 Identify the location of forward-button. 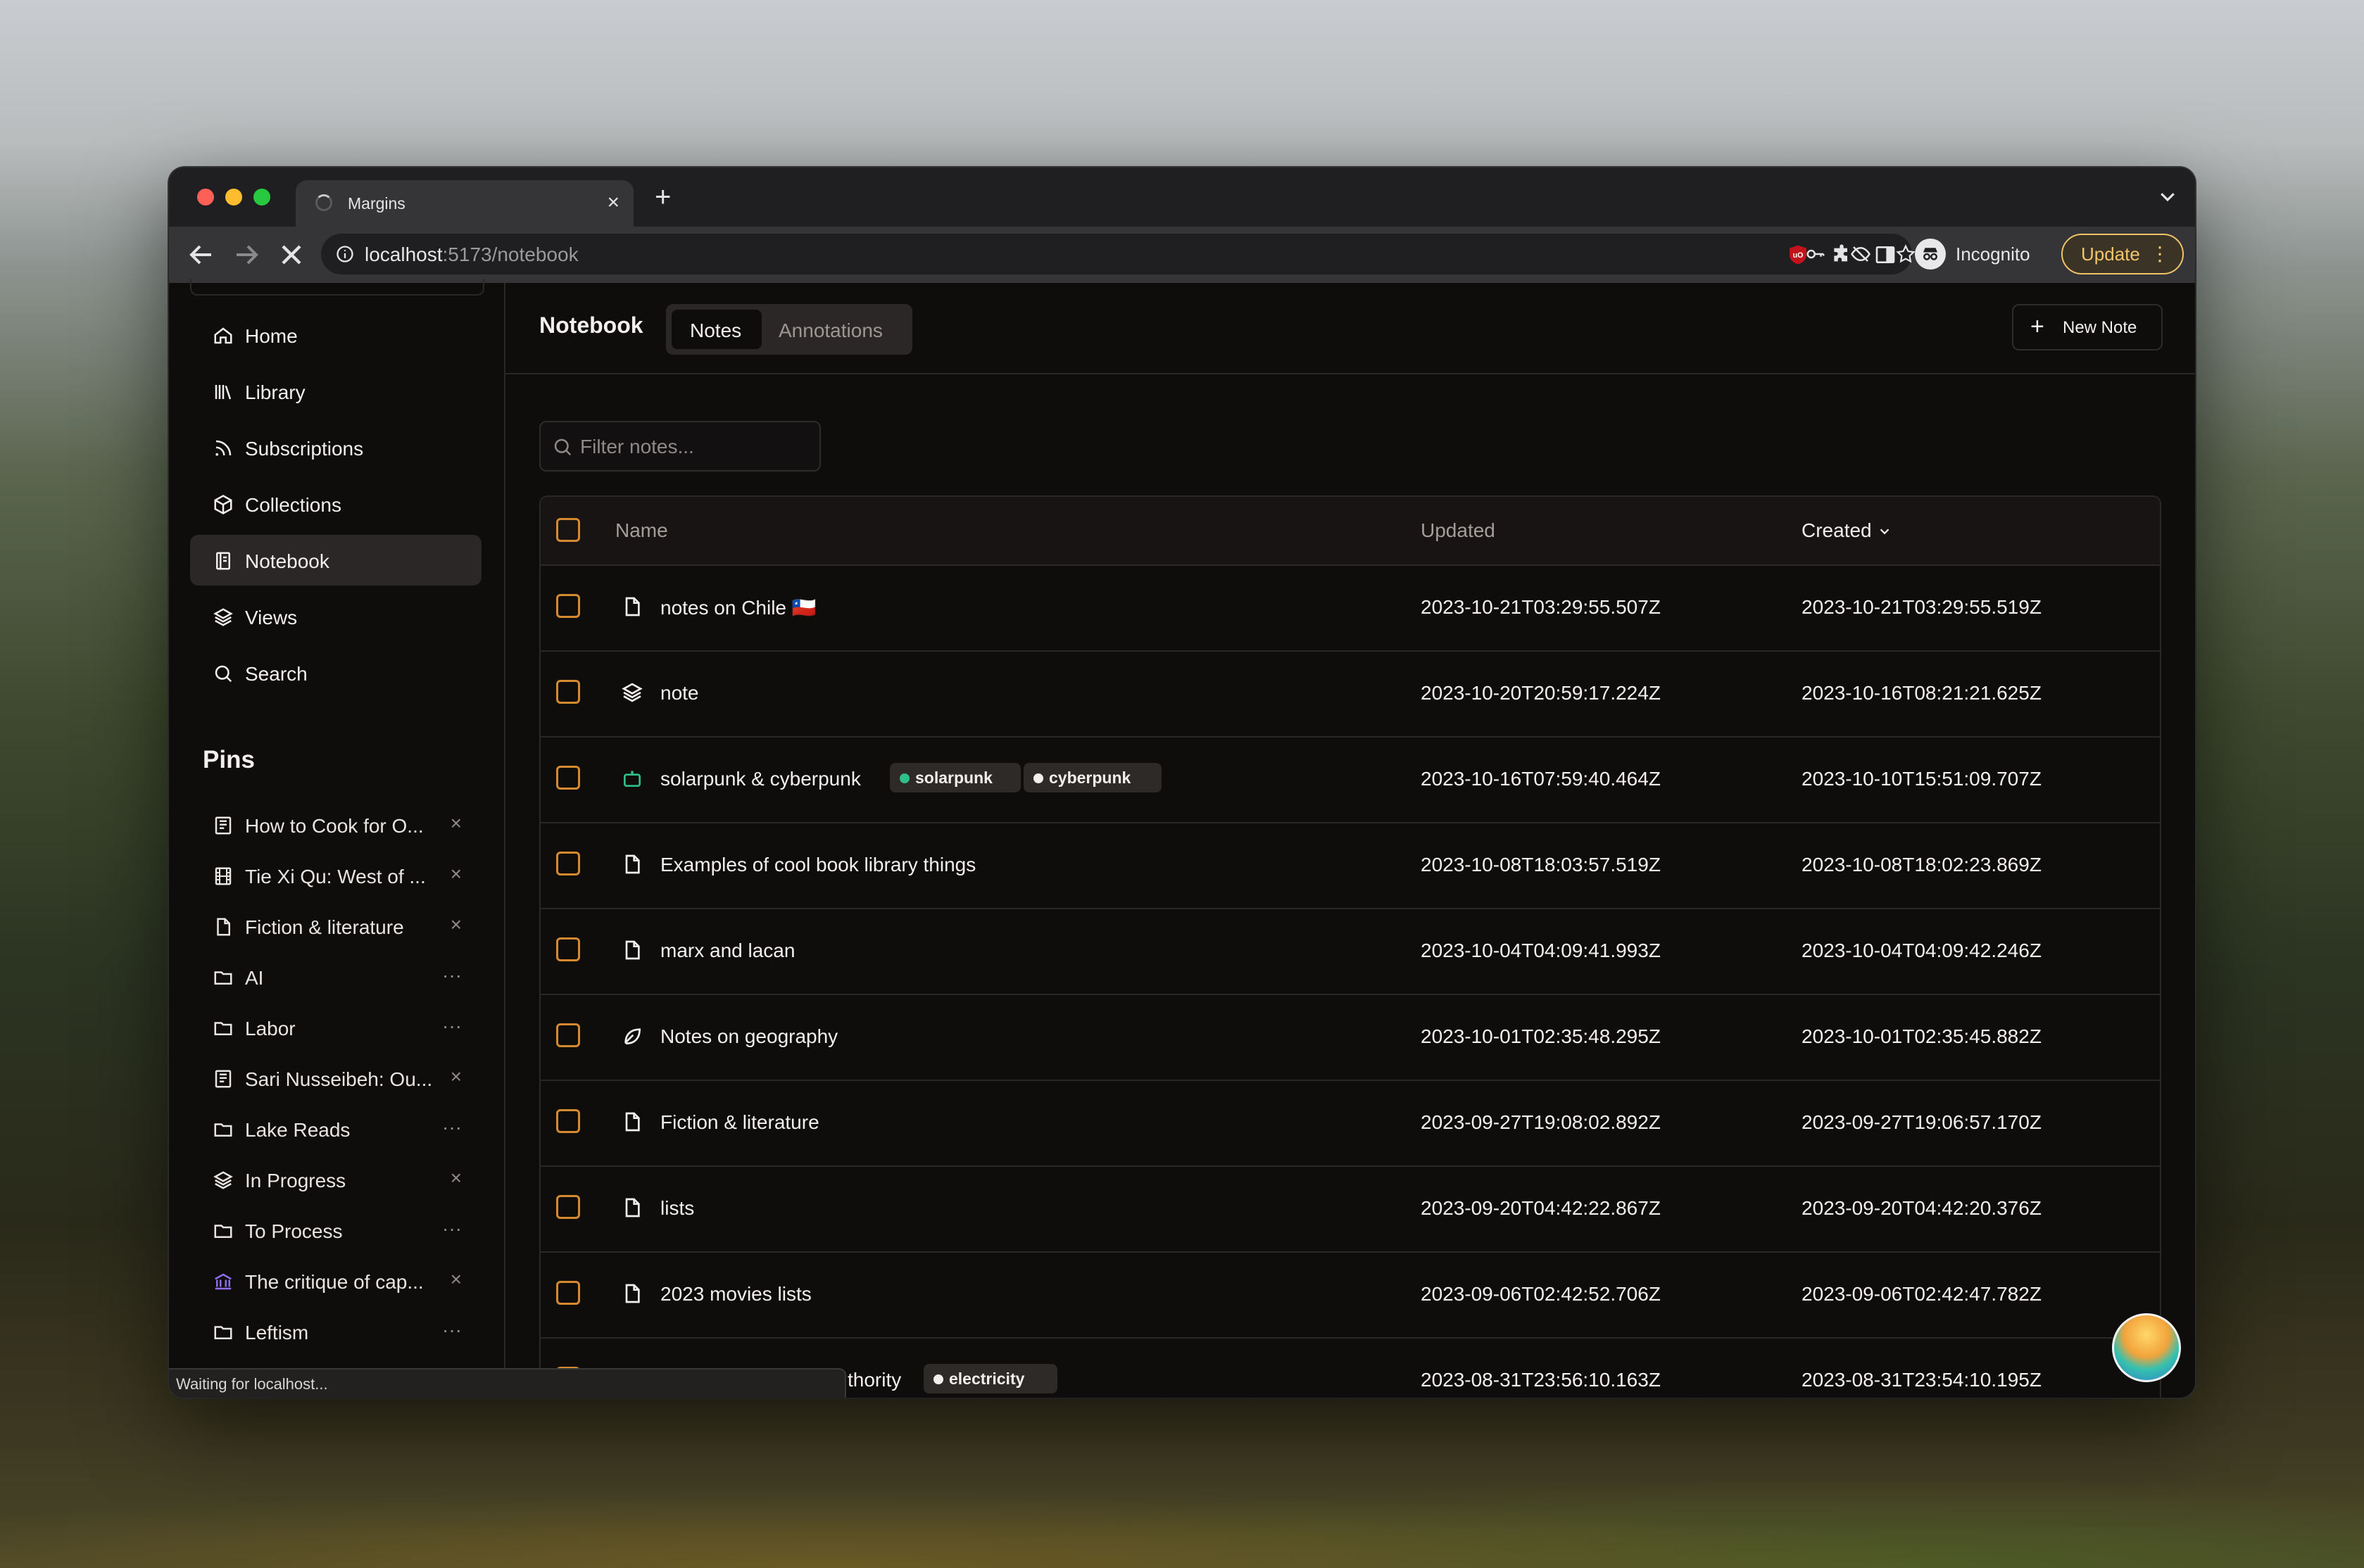
(246, 255).